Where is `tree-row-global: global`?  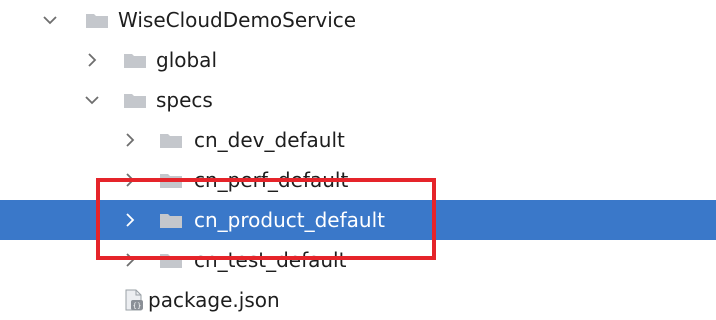 tree-row-global: global is located at coordinates (358, 60).